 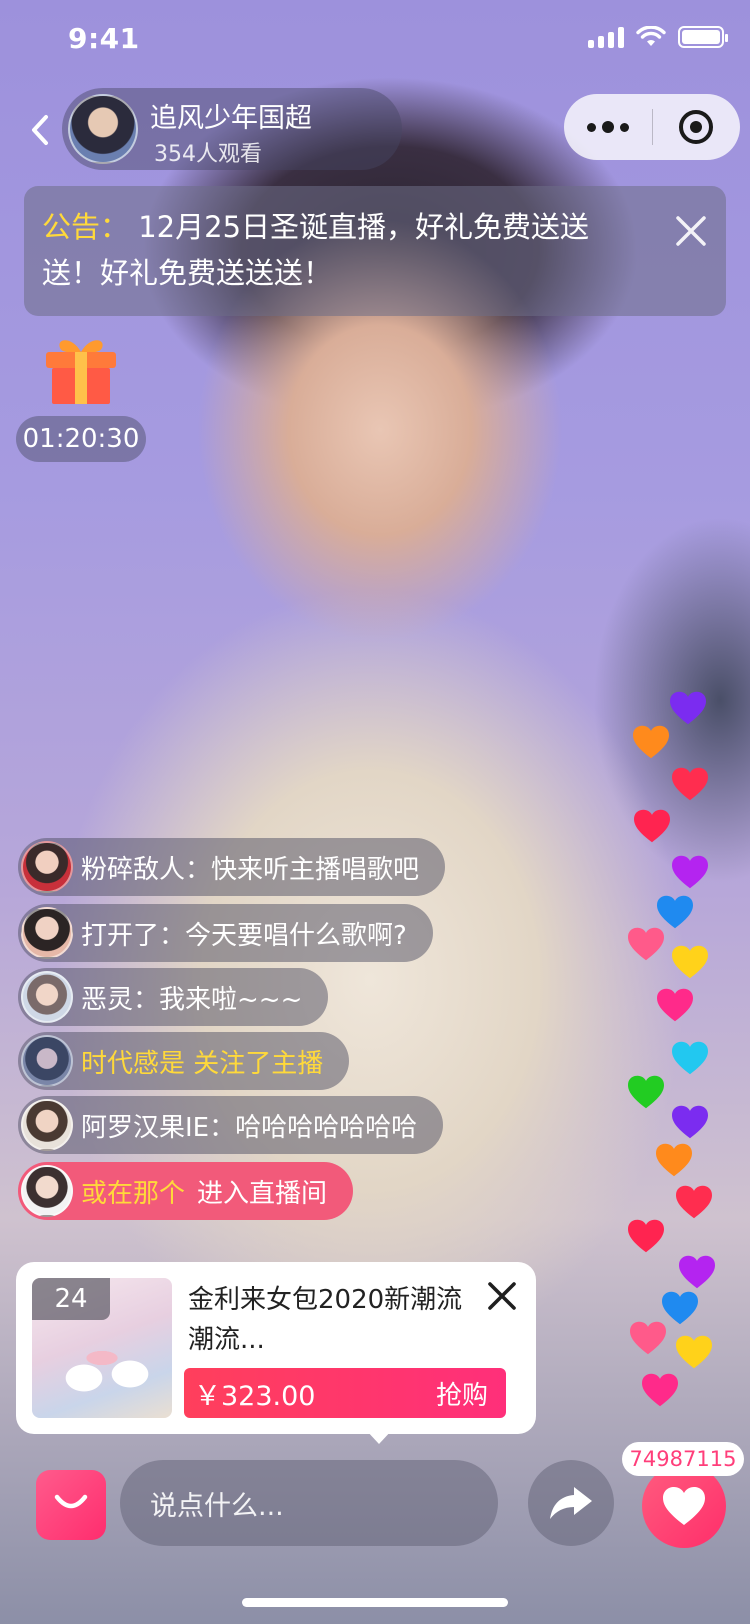 I want to click on viewer-count: 354人观看, so click(x=208, y=154).